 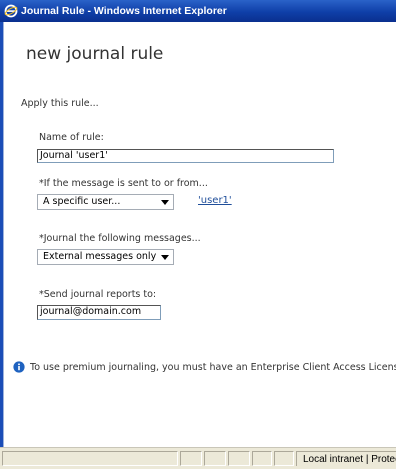 I want to click on rule-name-input: Journal 'user1', so click(x=185, y=156).